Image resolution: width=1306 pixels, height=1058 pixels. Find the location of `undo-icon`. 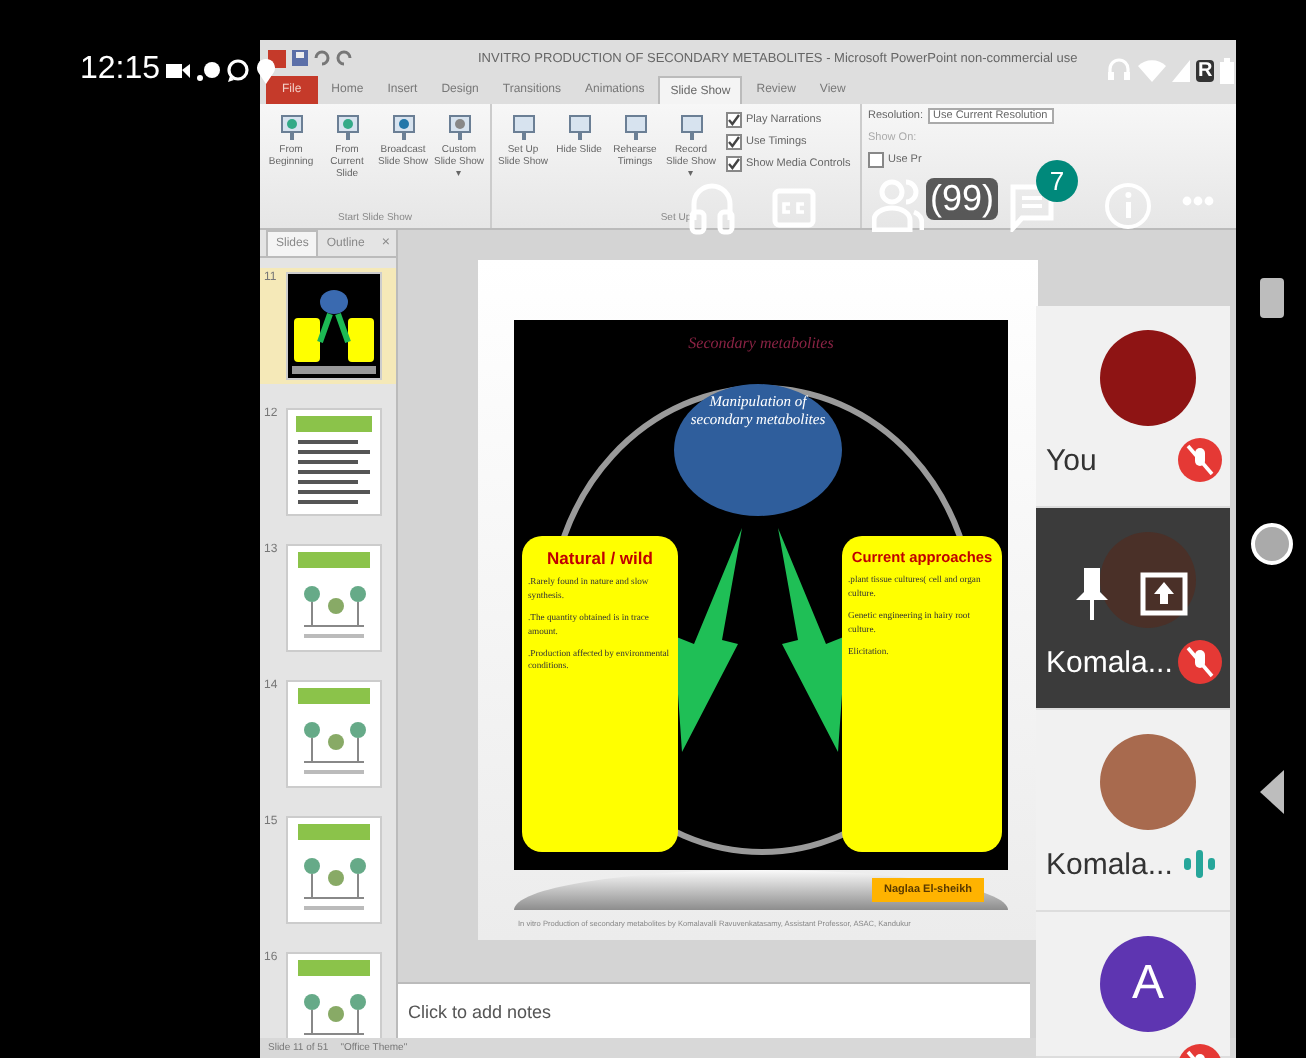

undo-icon is located at coordinates (322, 58).